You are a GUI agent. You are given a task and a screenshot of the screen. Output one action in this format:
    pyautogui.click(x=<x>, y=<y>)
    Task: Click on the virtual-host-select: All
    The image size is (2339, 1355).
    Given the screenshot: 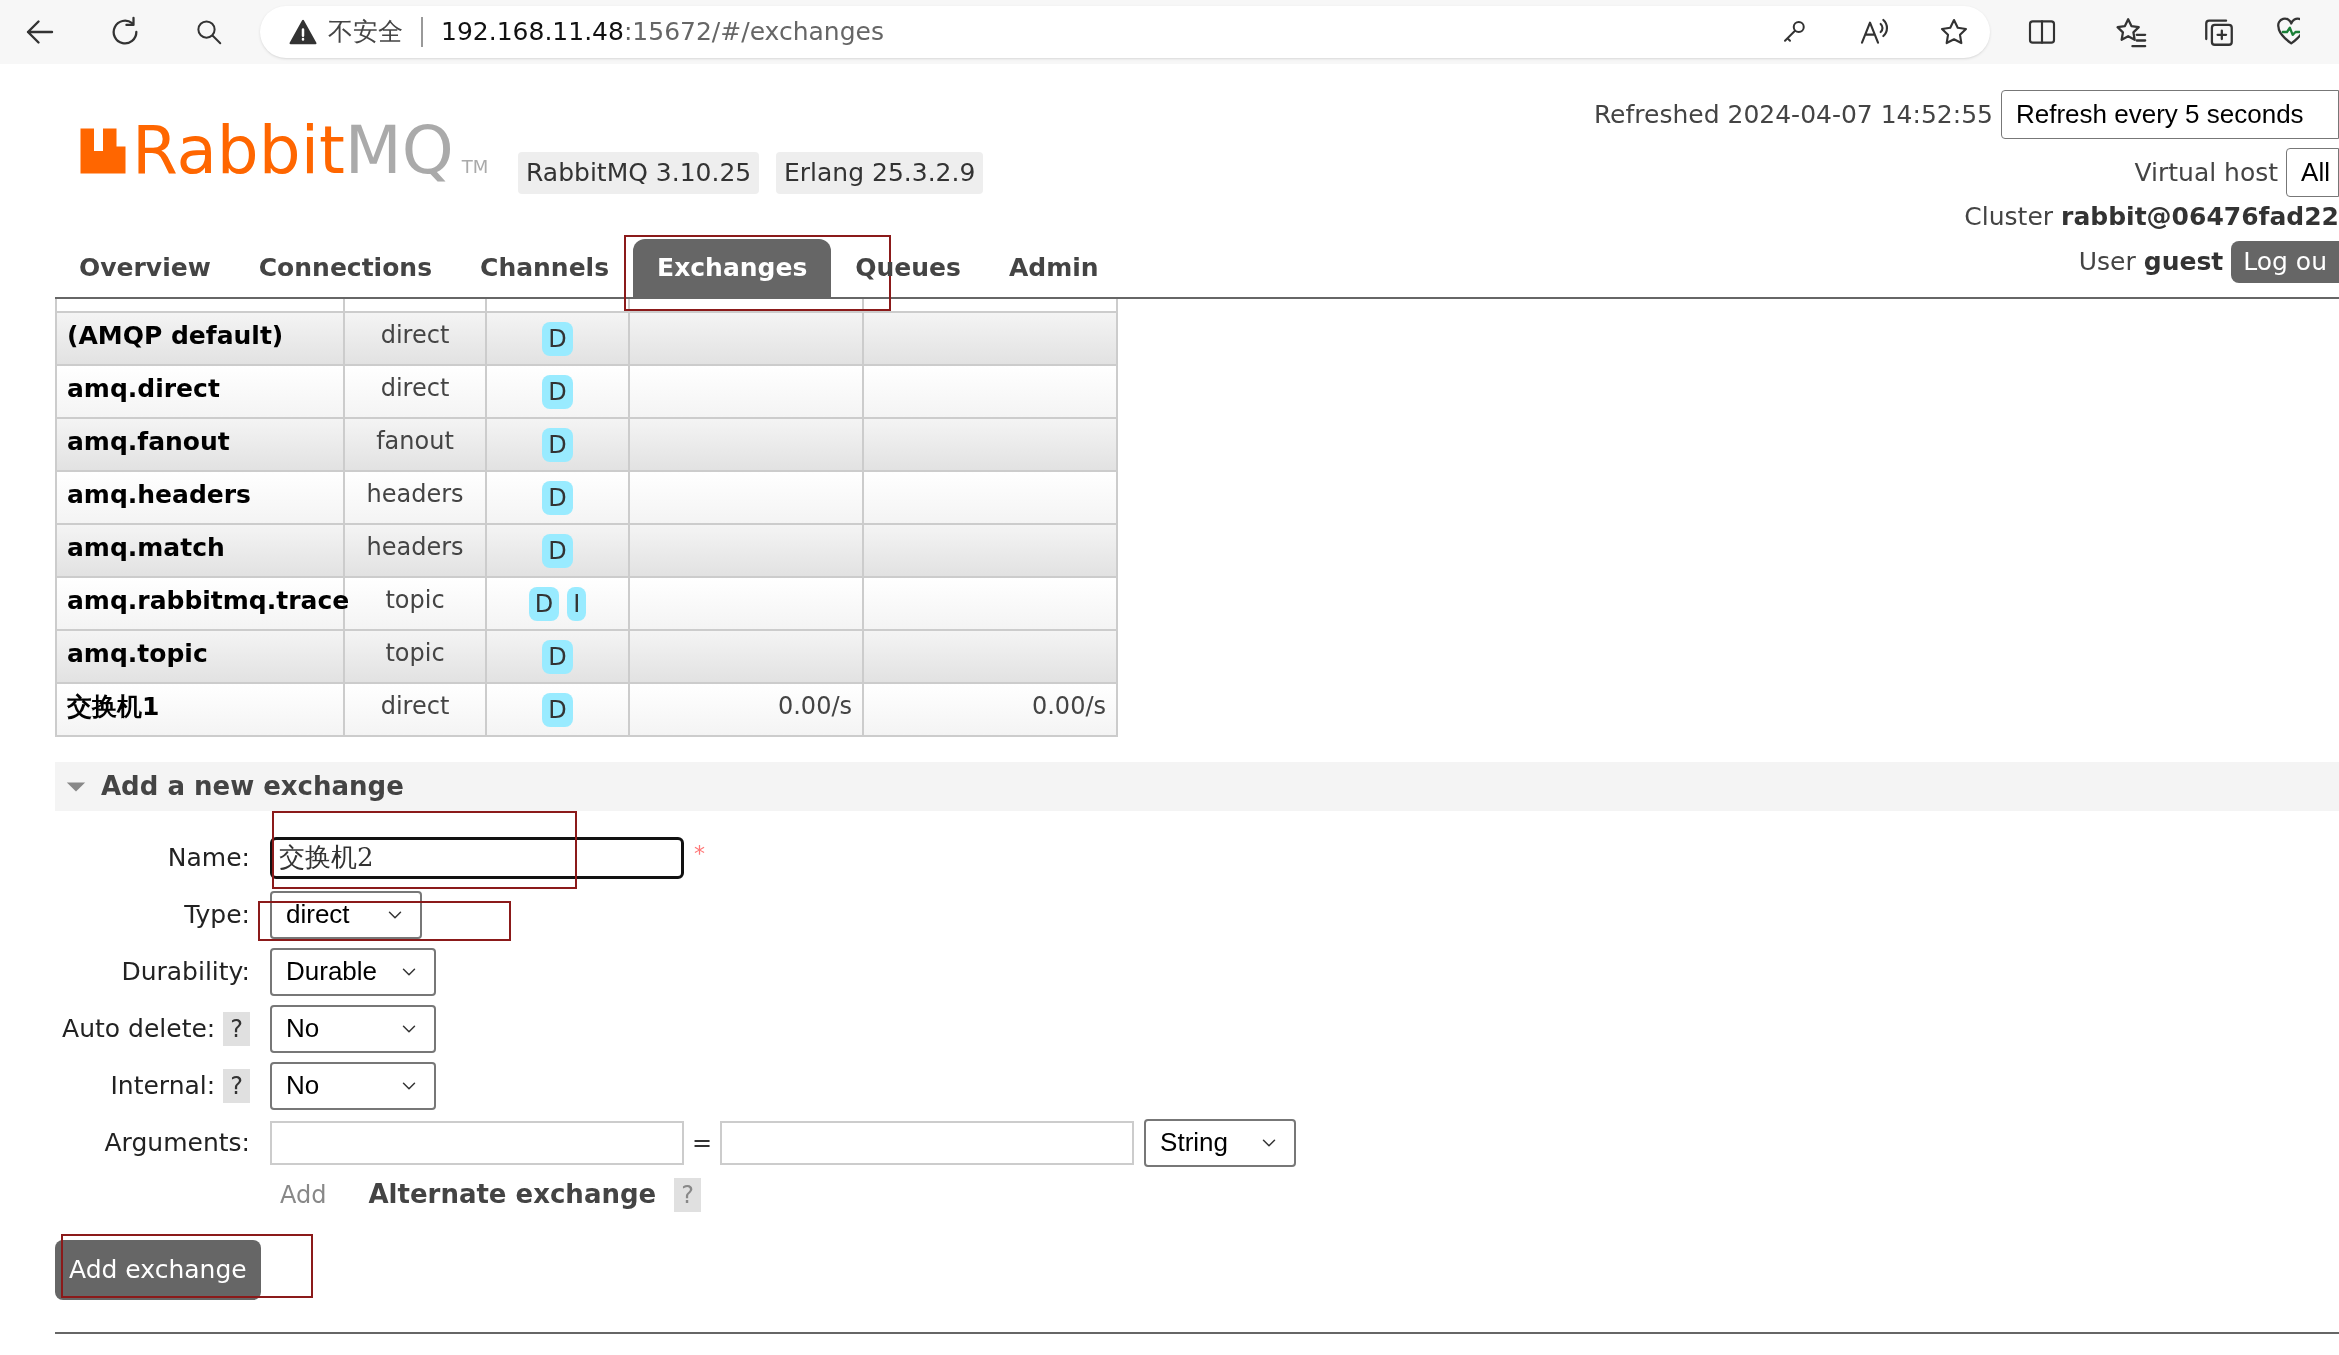 What is the action you would take?
    pyautogui.click(x=2312, y=172)
    